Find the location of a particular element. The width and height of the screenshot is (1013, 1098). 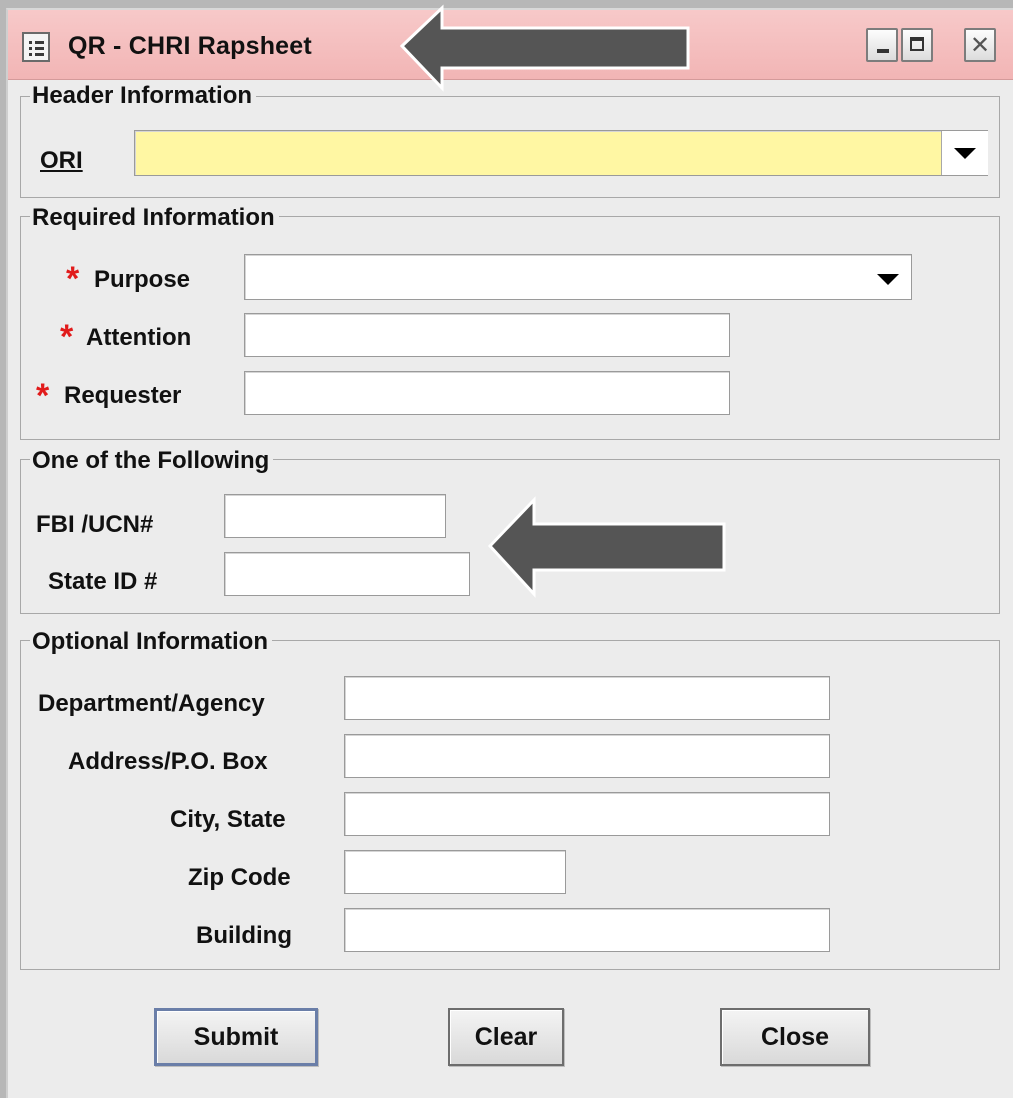

ori-combobox is located at coordinates (561, 153).